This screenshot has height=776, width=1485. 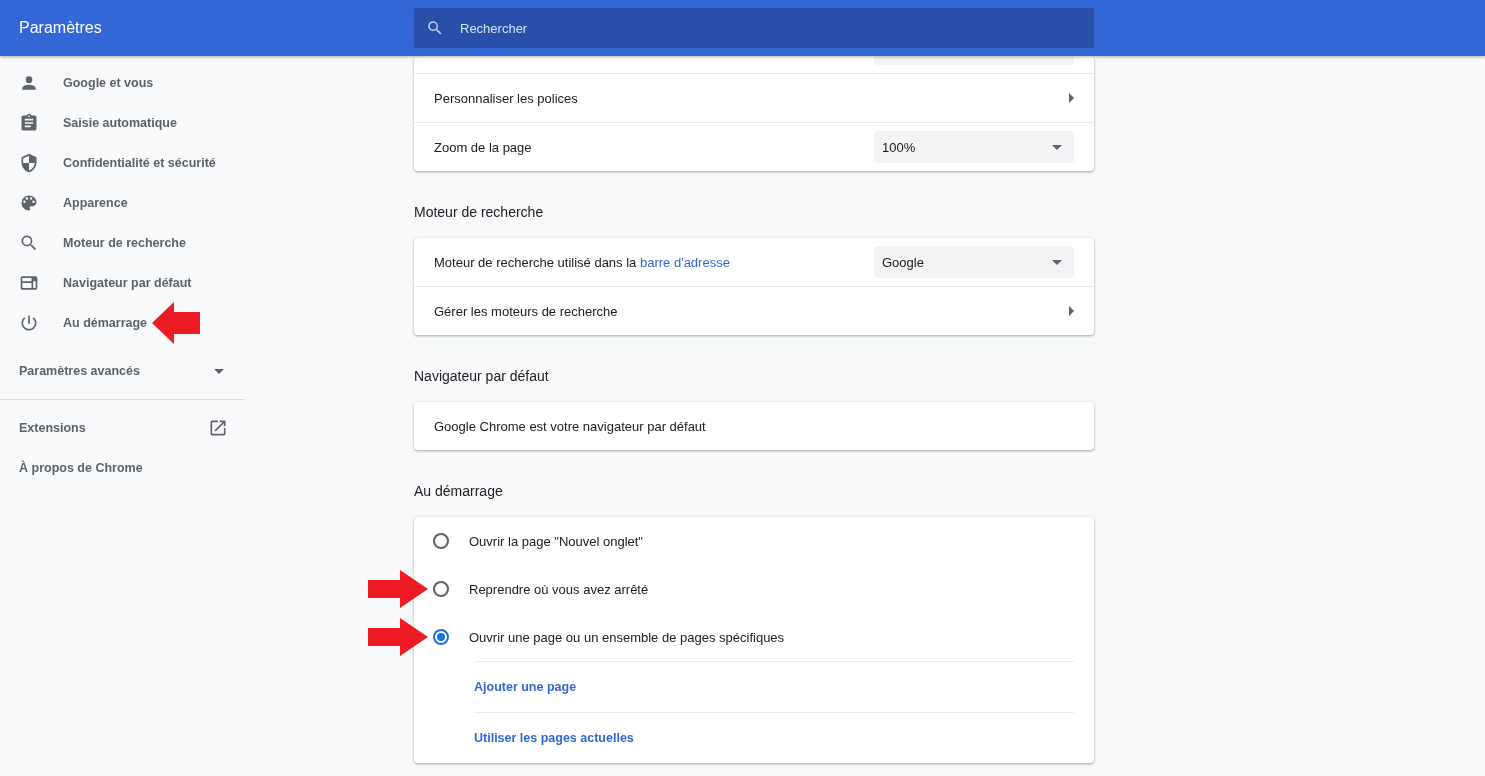 I want to click on settings-row: Gérer les moteurs de recherche, so click(x=754, y=310).